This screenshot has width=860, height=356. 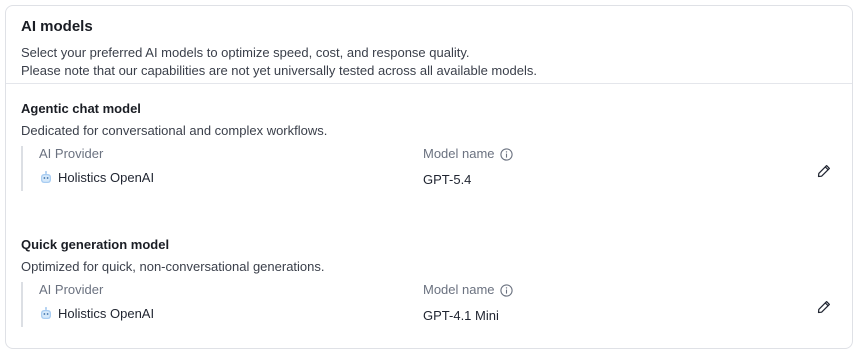 I want to click on section-title: Agentic chat model, so click(x=81, y=108).